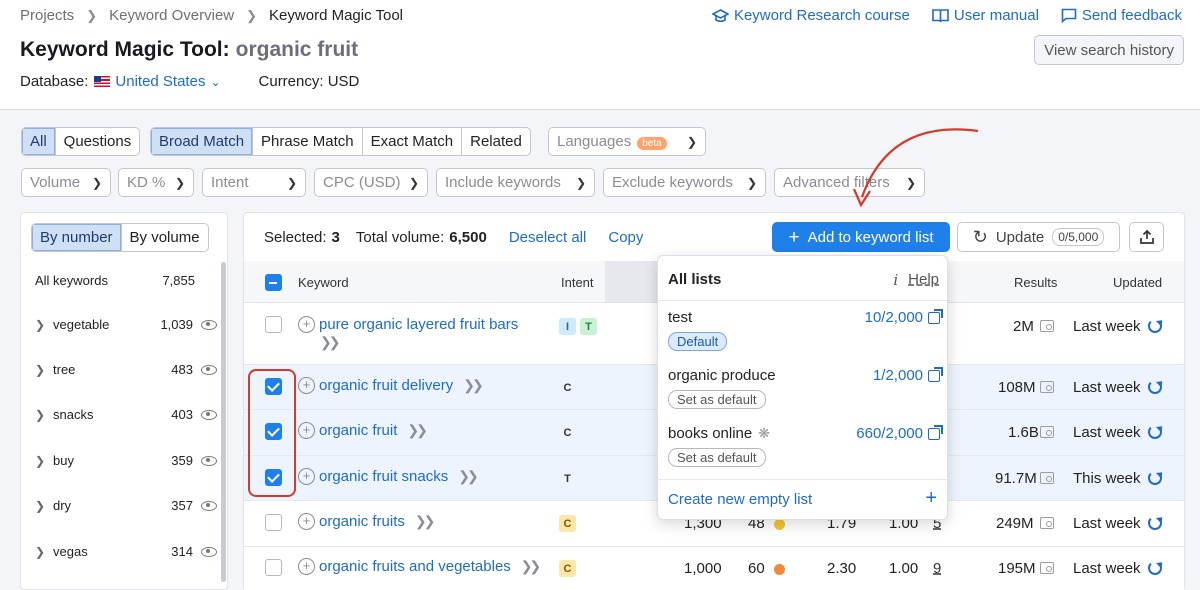  I want to click on export-button, so click(1146, 237).